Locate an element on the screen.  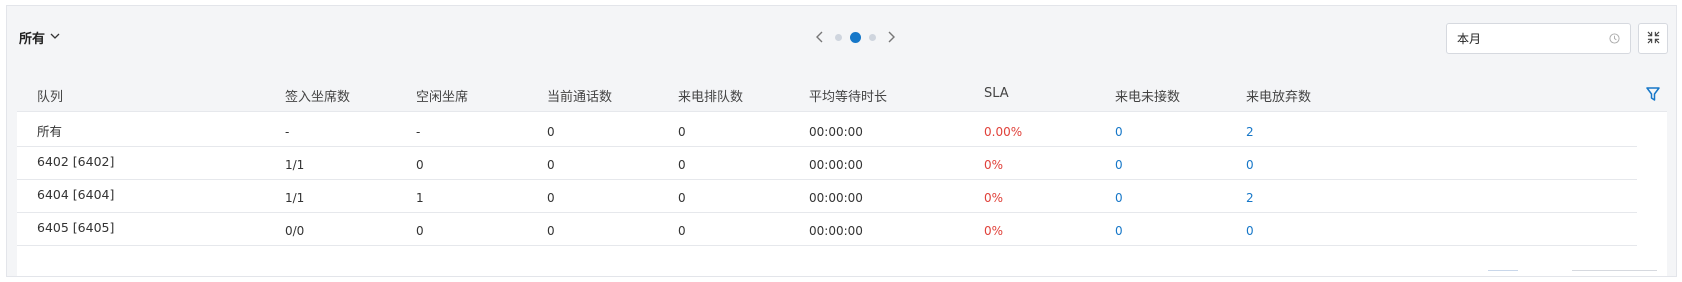
header-queue: 队列 is located at coordinates (50, 97).